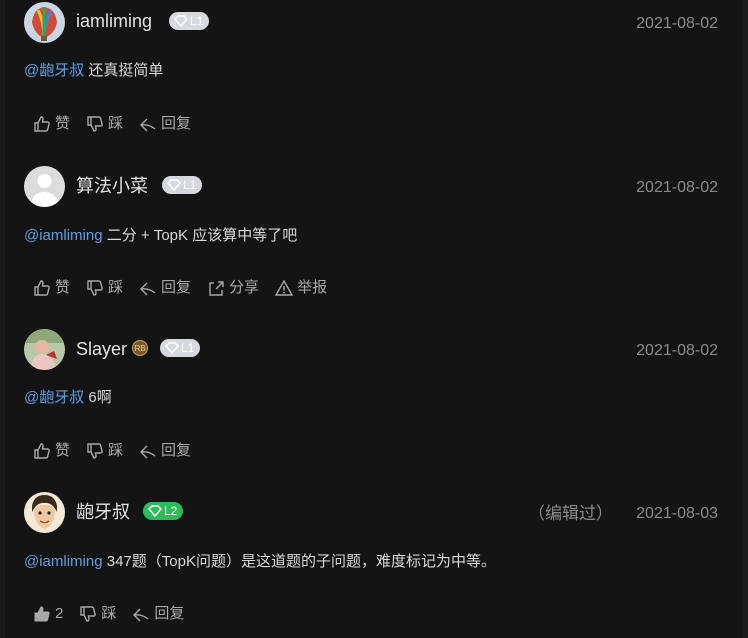 The image size is (748, 638). Describe the element at coordinates (200, 235) in the screenshot. I see `comment-body: 二分 + TopK 应该算中等了吧` at that location.